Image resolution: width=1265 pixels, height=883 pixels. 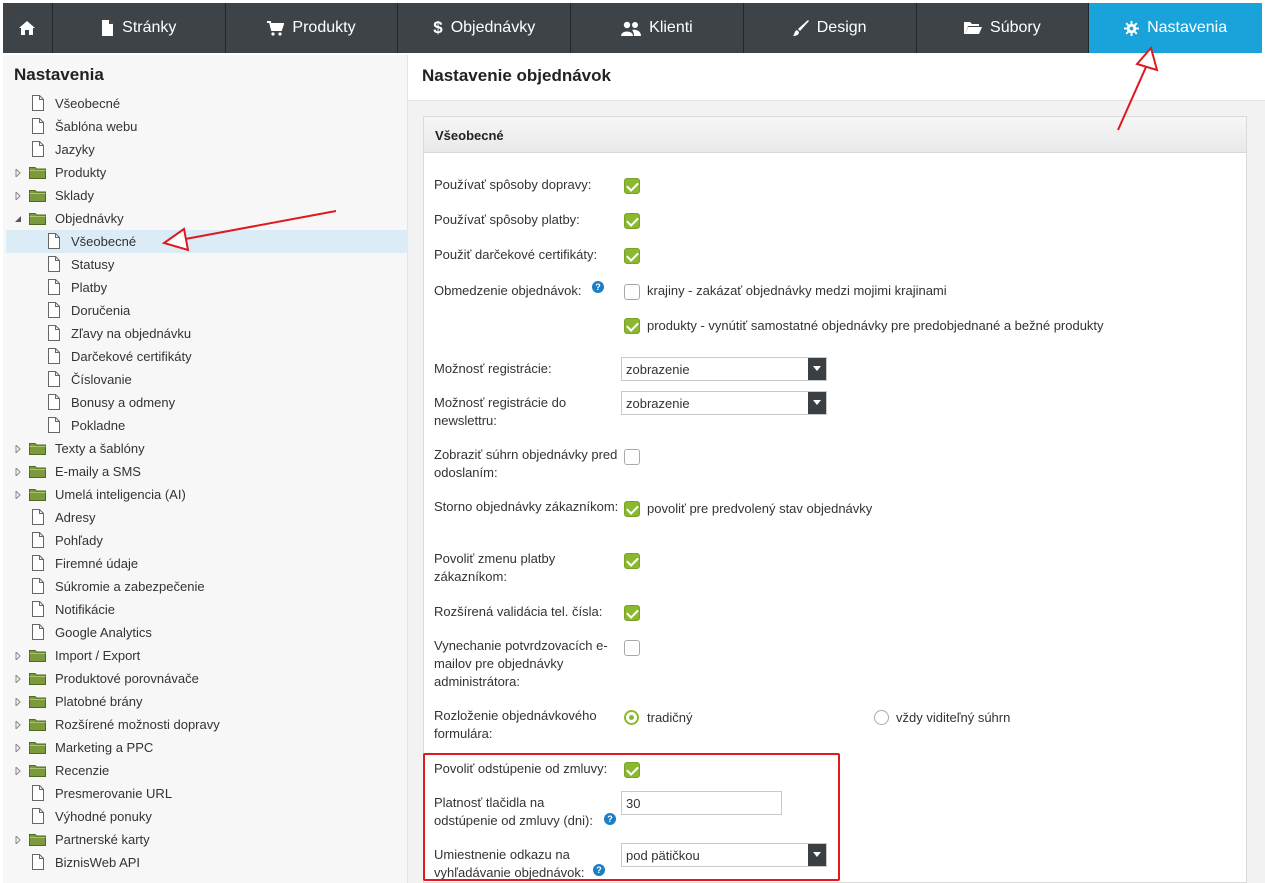 I want to click on sidebar-item: E-maily a SMS, so click(x=207, y=471).